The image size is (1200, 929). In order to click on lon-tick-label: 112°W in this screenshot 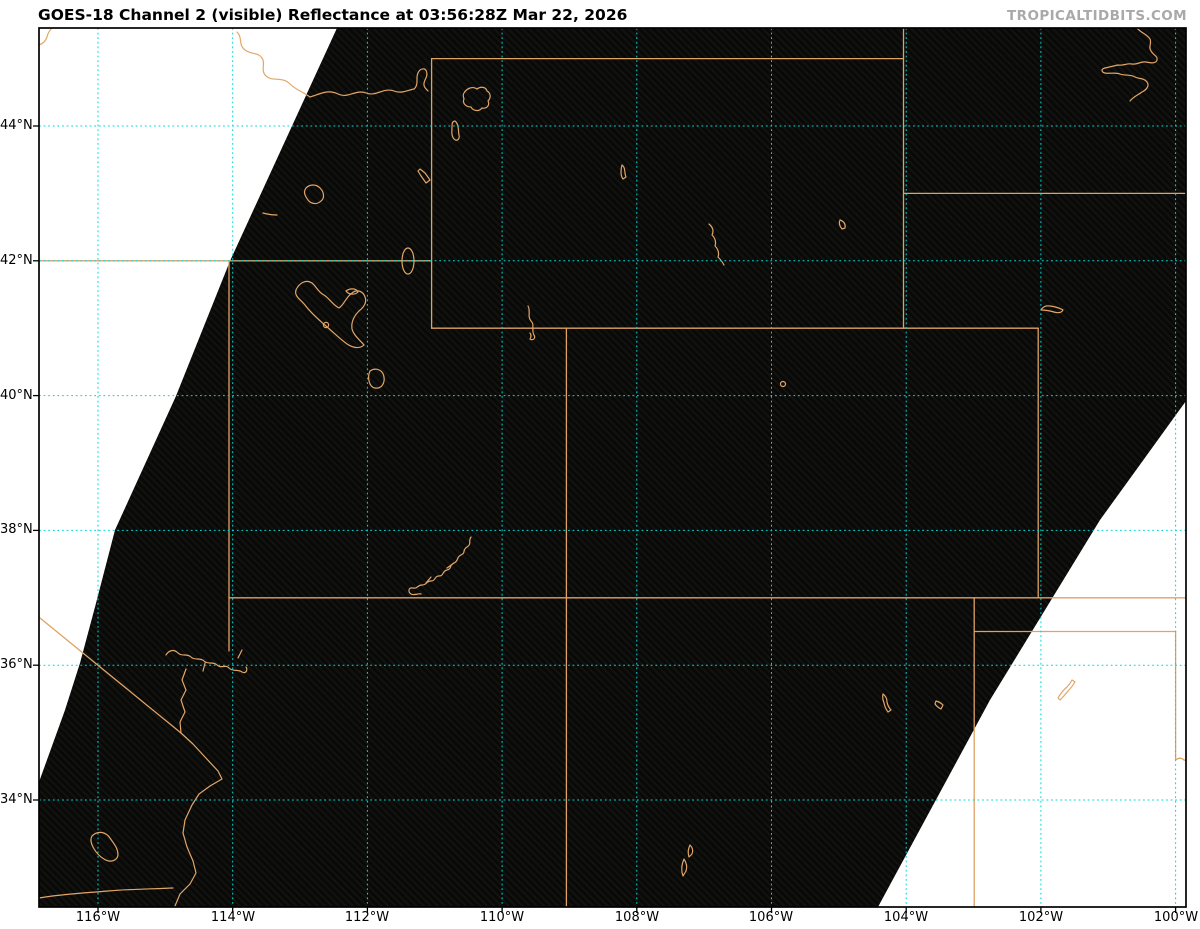, I will do `click(367, 917)`.